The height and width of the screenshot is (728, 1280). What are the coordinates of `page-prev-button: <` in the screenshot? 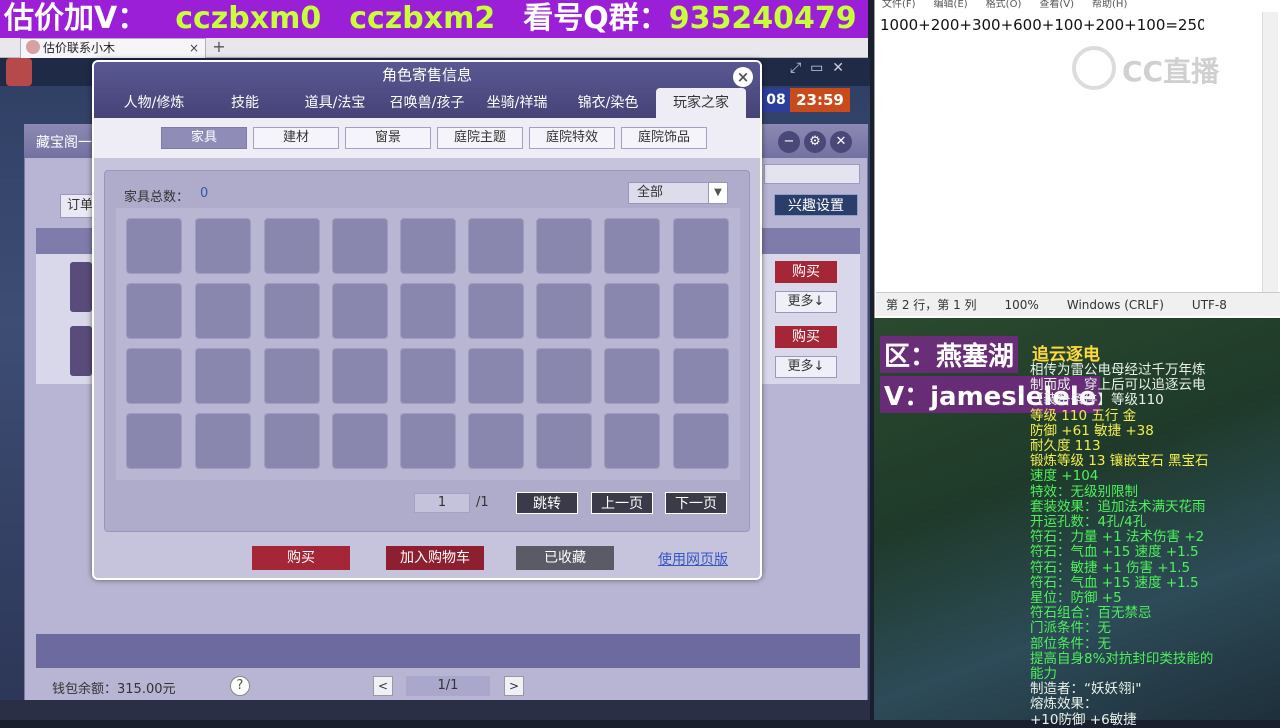 It's located at (383, 686).